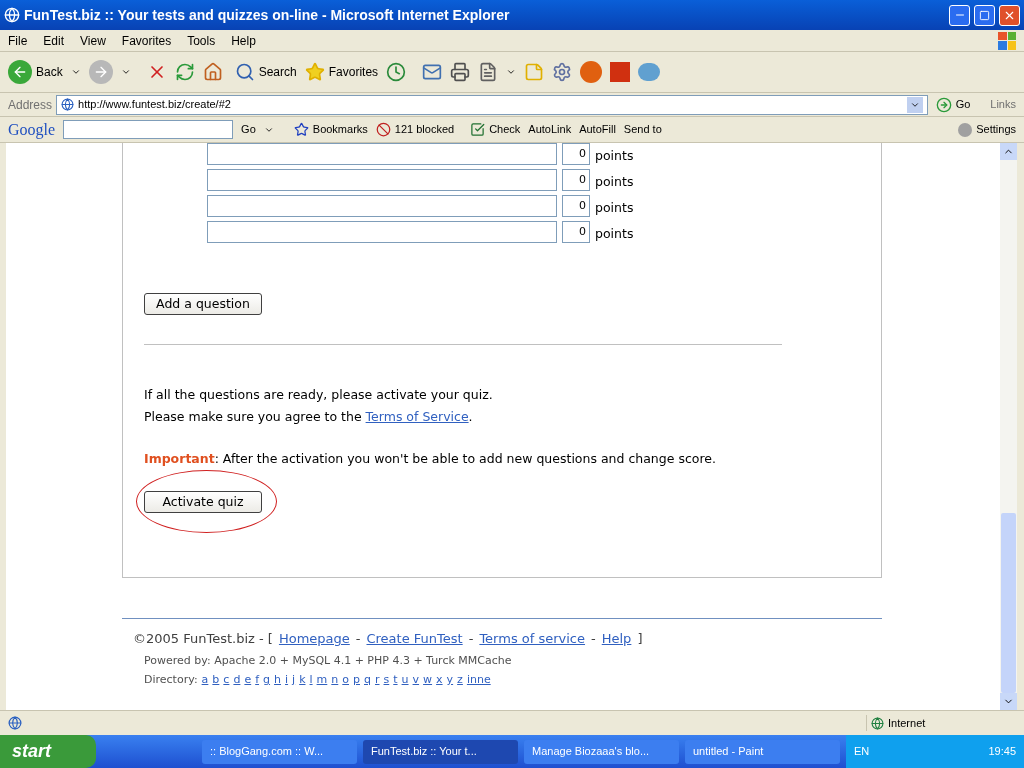 The width and height of the screenshot is (1024, 768). I want to click on add-question-button: Add a question, so click(203, 304).